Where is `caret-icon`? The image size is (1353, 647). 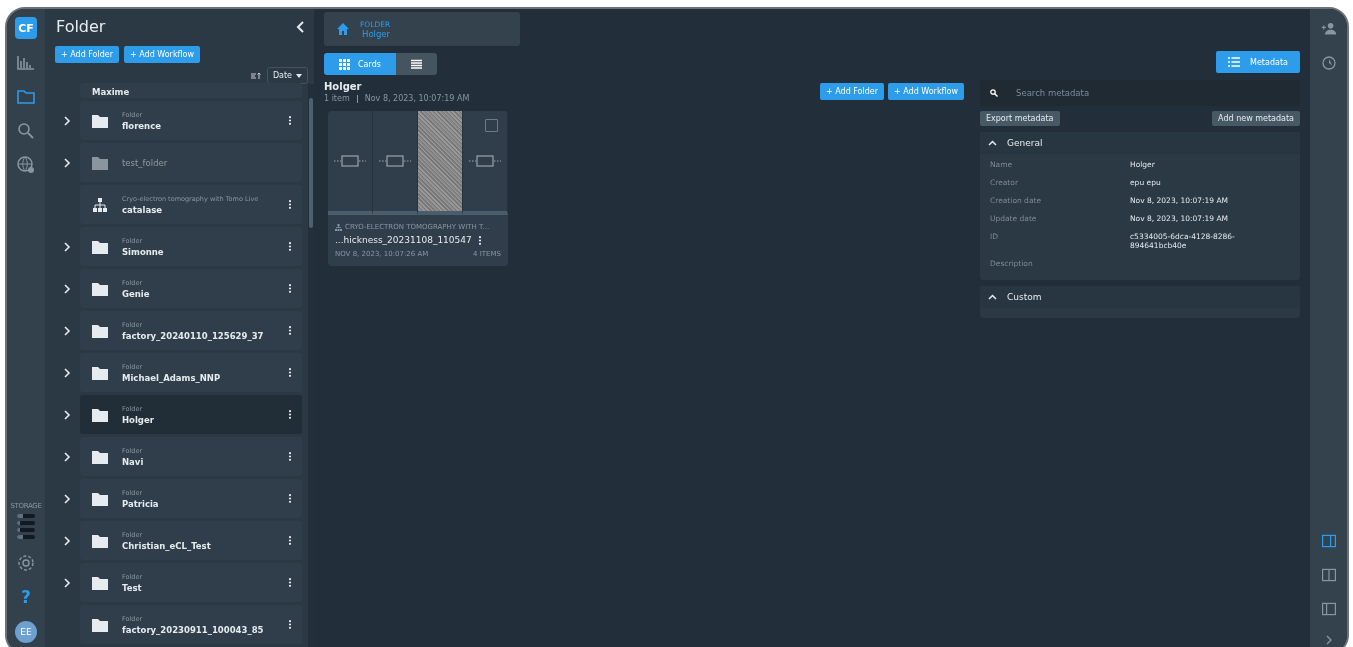 caret-icon is located at coordinates (299, 75).